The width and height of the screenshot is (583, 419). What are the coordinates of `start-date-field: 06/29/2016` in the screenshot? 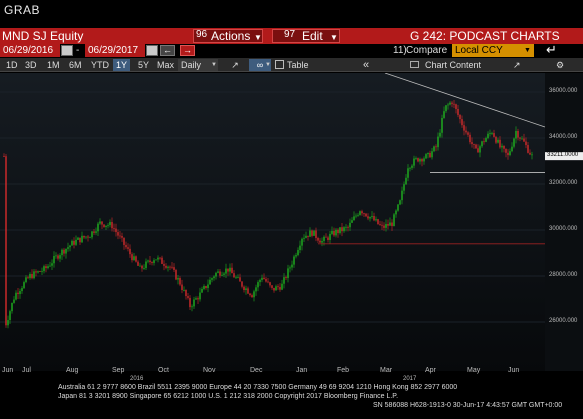 It's located at (30, 50).